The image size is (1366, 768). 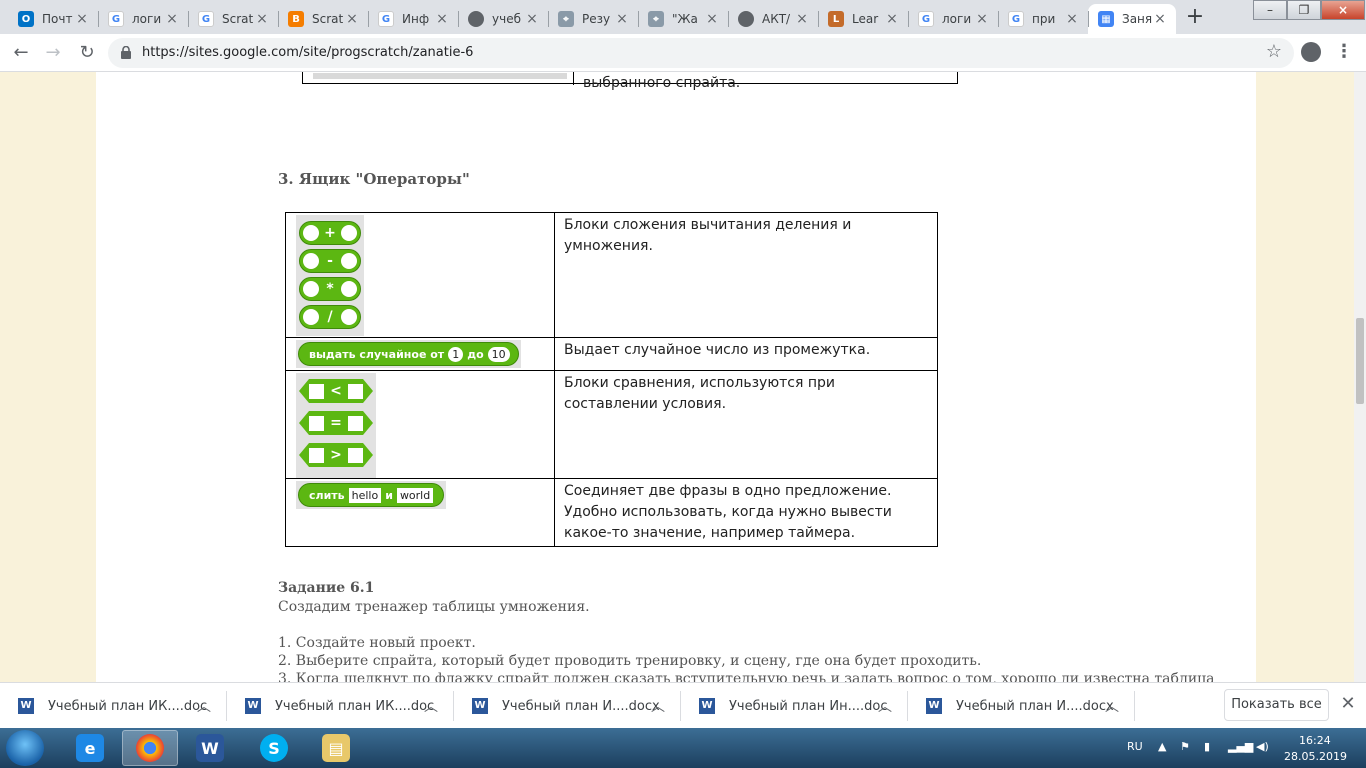 What do you see at coordinates (1035, 706) in the screenshot?
I see `download-filename: Учебный план И....docx` at bounding box center [1035, 706].